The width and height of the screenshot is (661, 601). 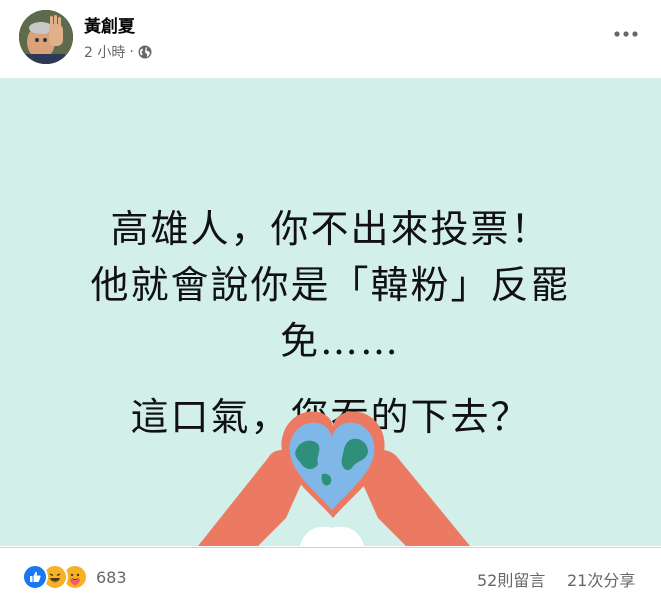 What do you see at coordinates (145, 52) in the screenshot?
I see `globe-icon` at bounding box center [145, 52].